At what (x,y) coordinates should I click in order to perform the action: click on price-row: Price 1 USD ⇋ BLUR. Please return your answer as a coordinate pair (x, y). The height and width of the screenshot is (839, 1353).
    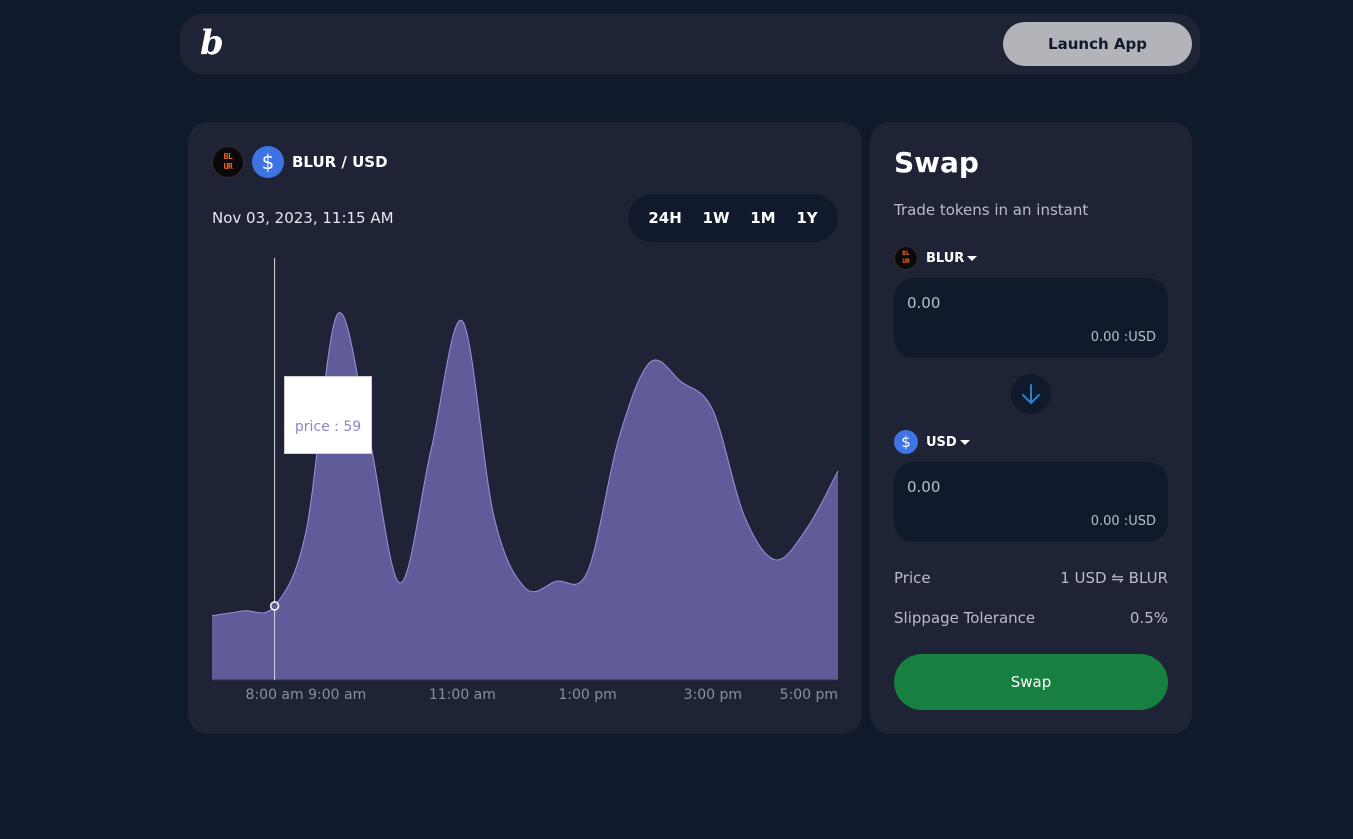
    Looking at the image, I should click on (1031, 578).